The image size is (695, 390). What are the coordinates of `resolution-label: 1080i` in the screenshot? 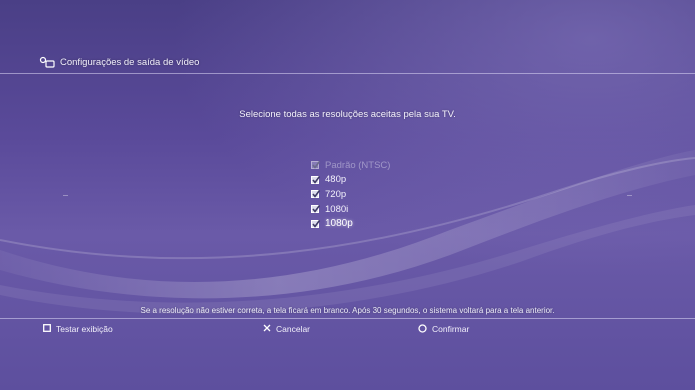 It's located at (337, 209).